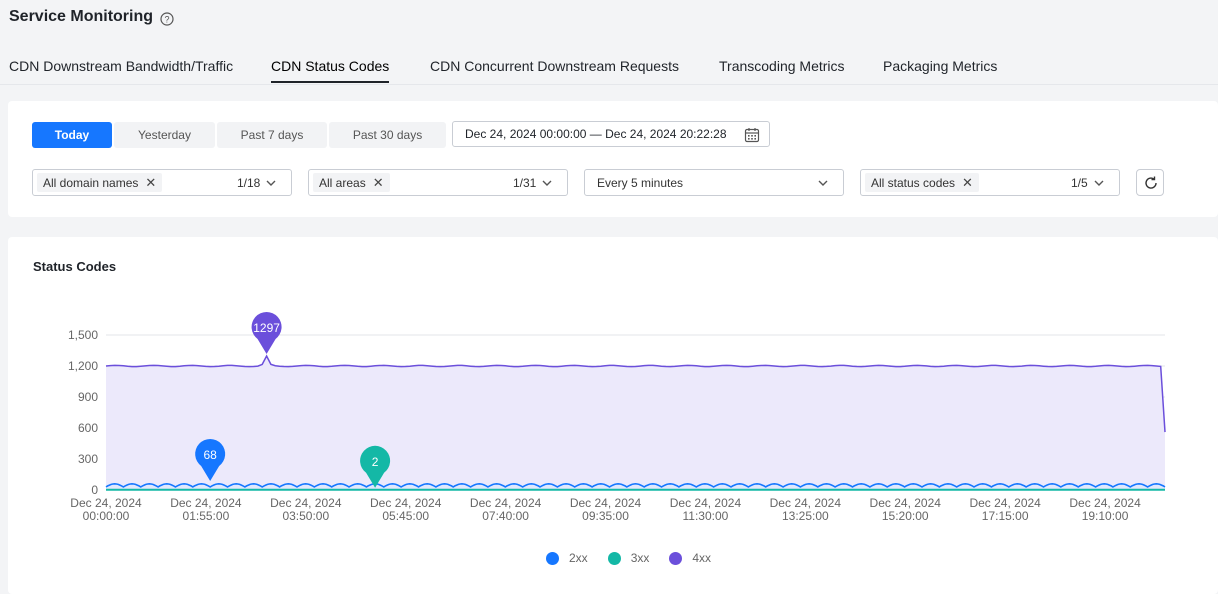 The width and height of the screenshot is (1218, 594). I want to click on interval-select: Every 5 minutes, so click(714, 182).